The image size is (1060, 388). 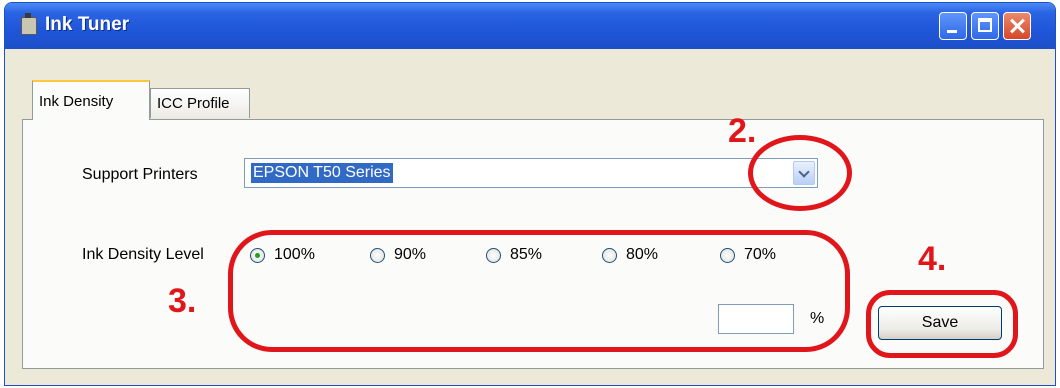 I want to click on annotation-number-3: 3., so click(x=182, y=301).